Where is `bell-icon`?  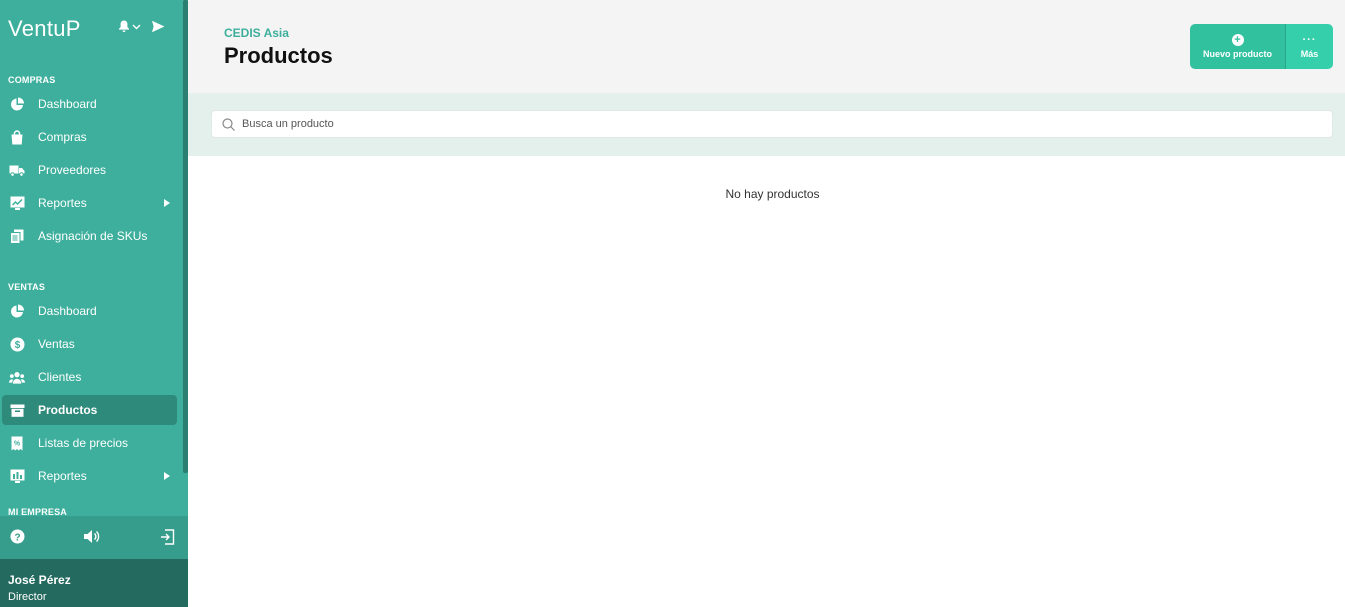
bell-icon is located at coordinates (124, 26).